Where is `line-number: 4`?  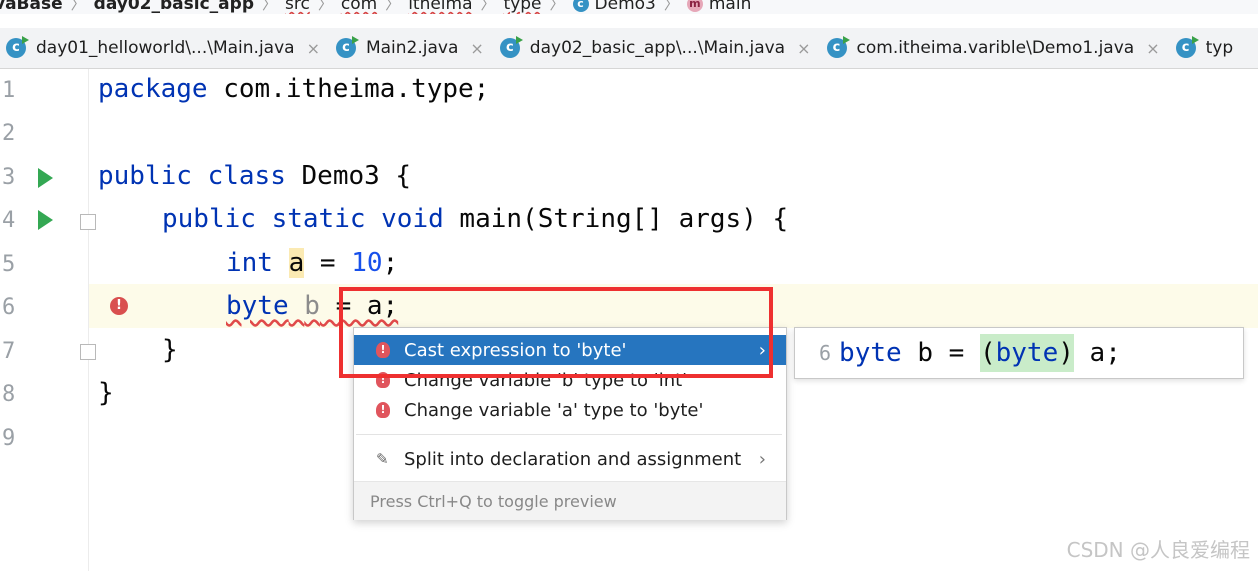 line-number: 4 is located at coordinates (9, 220).